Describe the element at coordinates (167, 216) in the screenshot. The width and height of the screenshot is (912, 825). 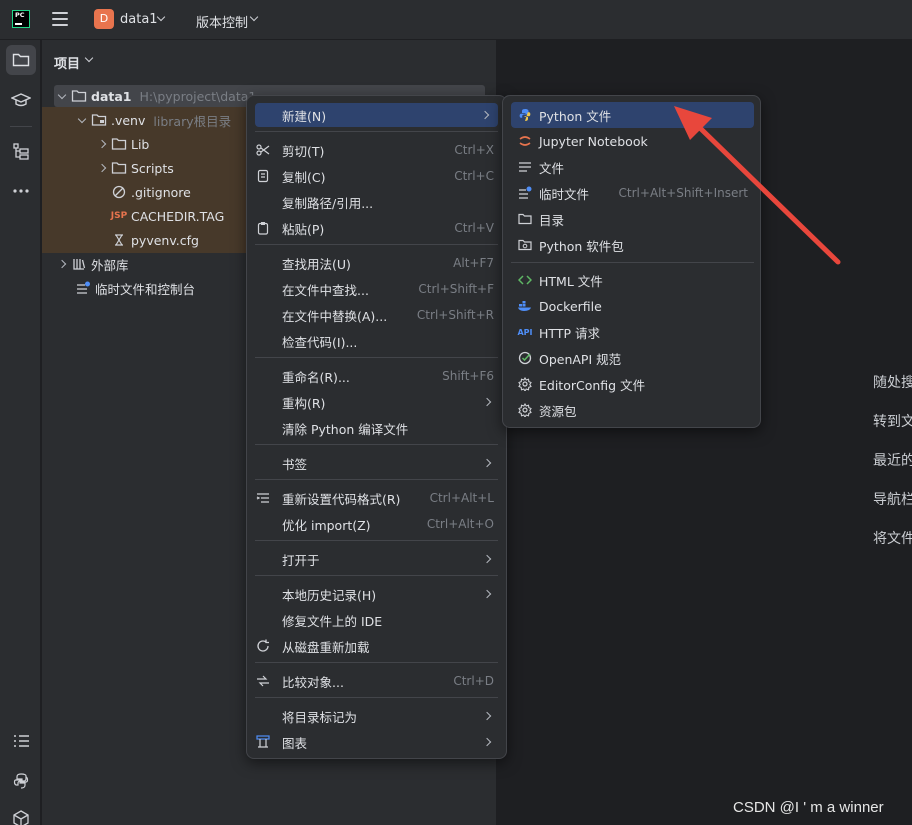
I see `tree-item-cachedir: JSP CACHEDIR.TAG` at that location.